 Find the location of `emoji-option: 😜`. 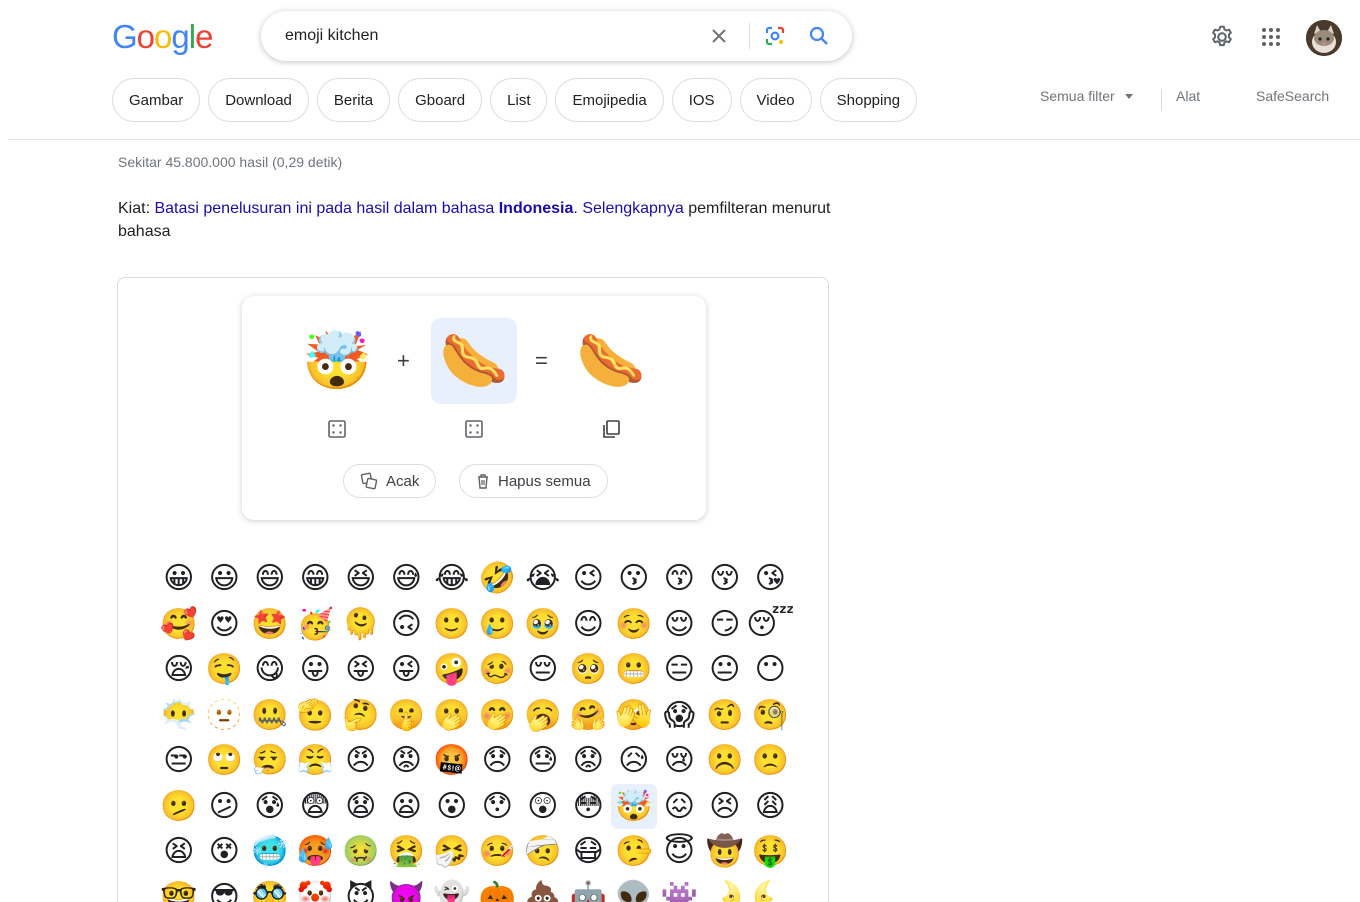

emoji-option: 😜 is located at coordinates (407, 670).